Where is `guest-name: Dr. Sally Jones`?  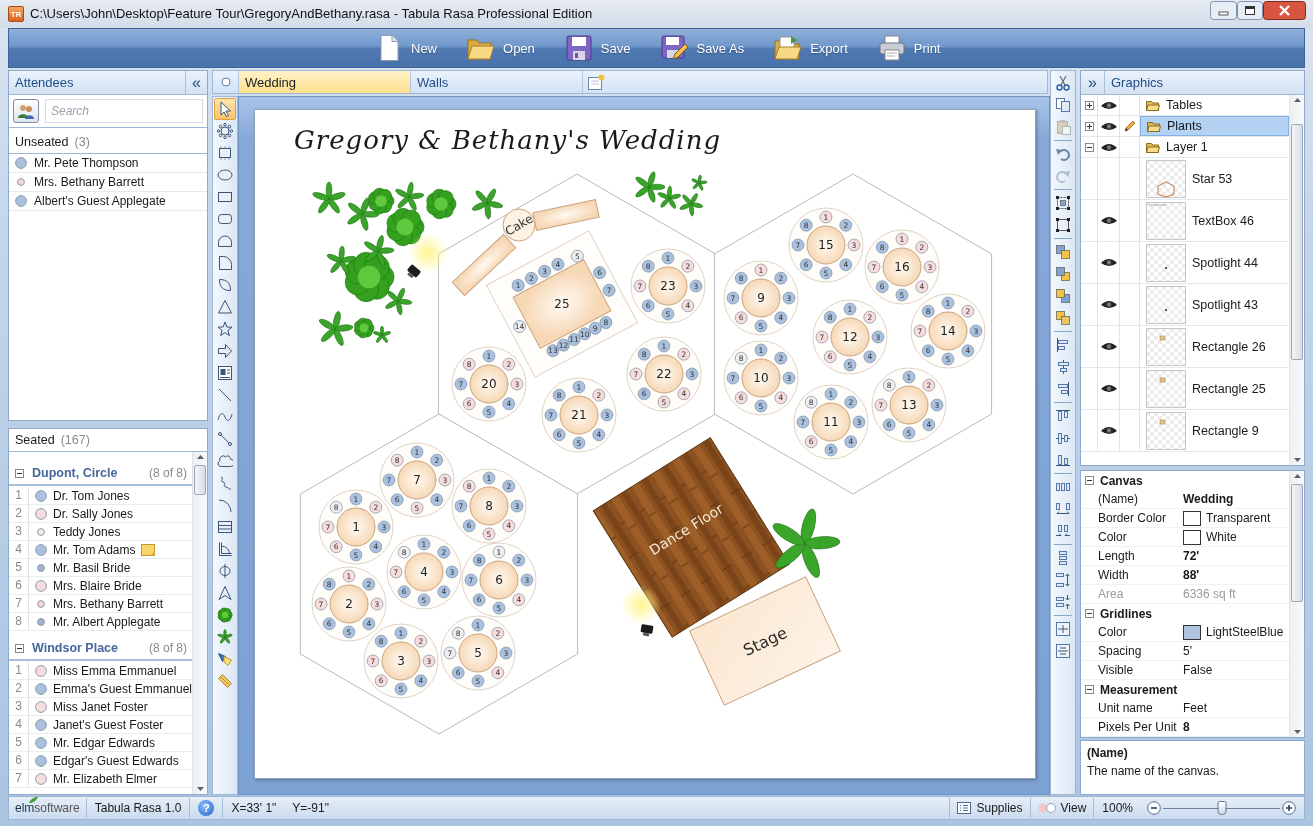 guest-name: Dr. Sally Jones is located at coordinates (93, 513).